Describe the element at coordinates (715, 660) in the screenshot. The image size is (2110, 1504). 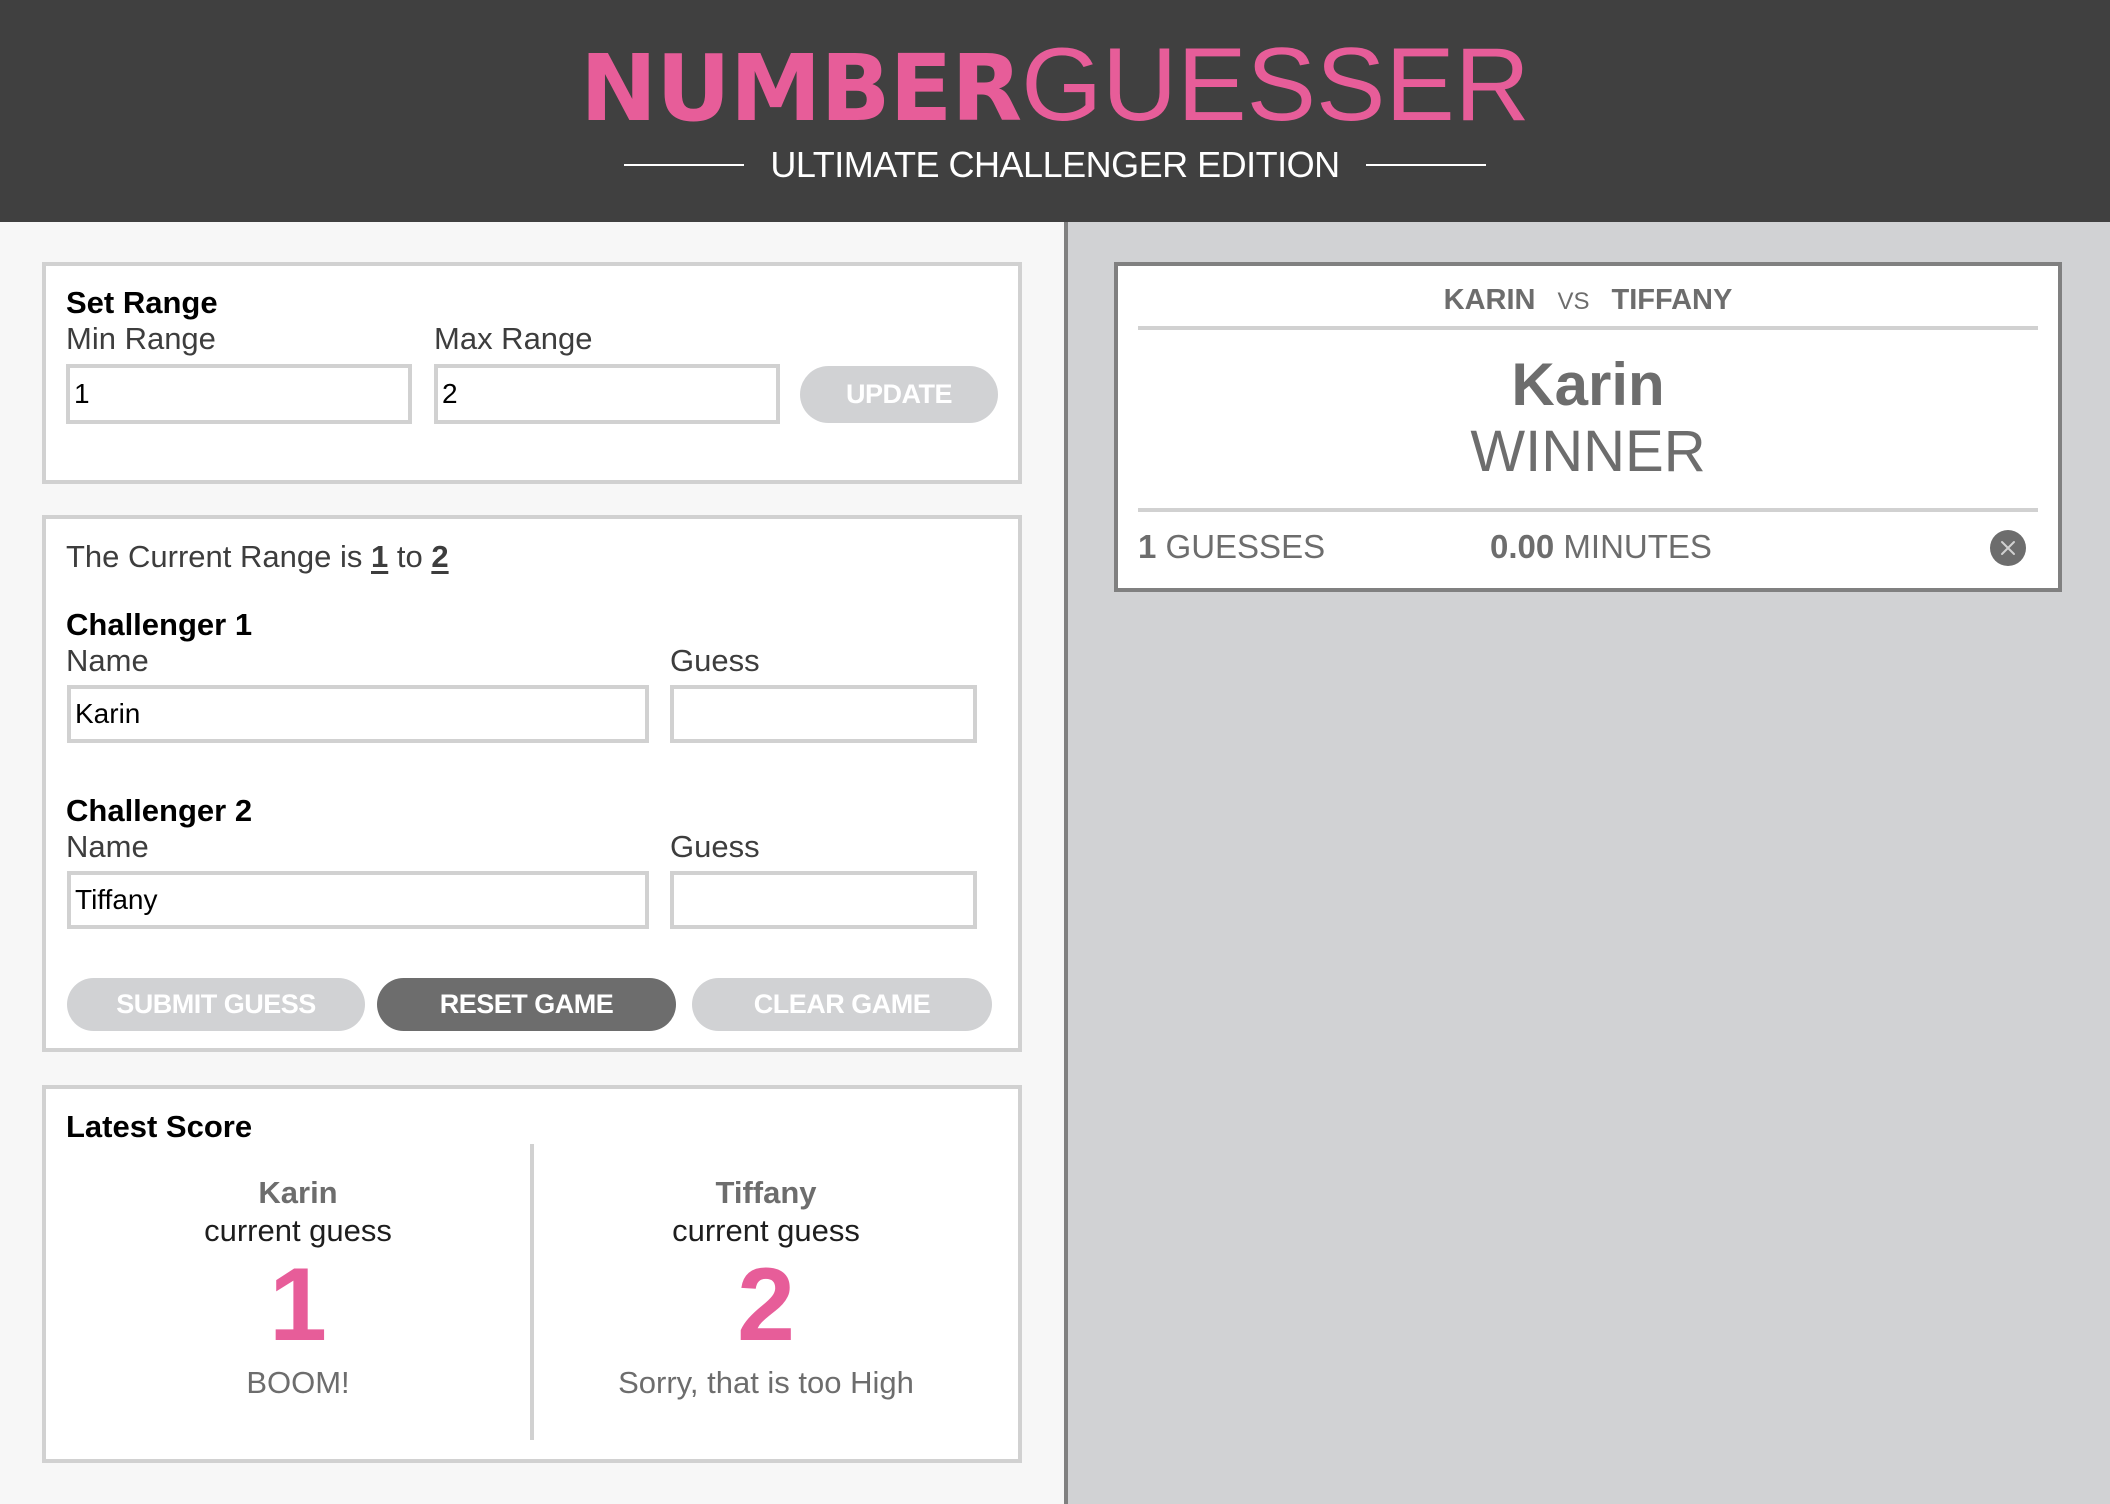
I see `challenger1-guess-label: Guess` at that location.